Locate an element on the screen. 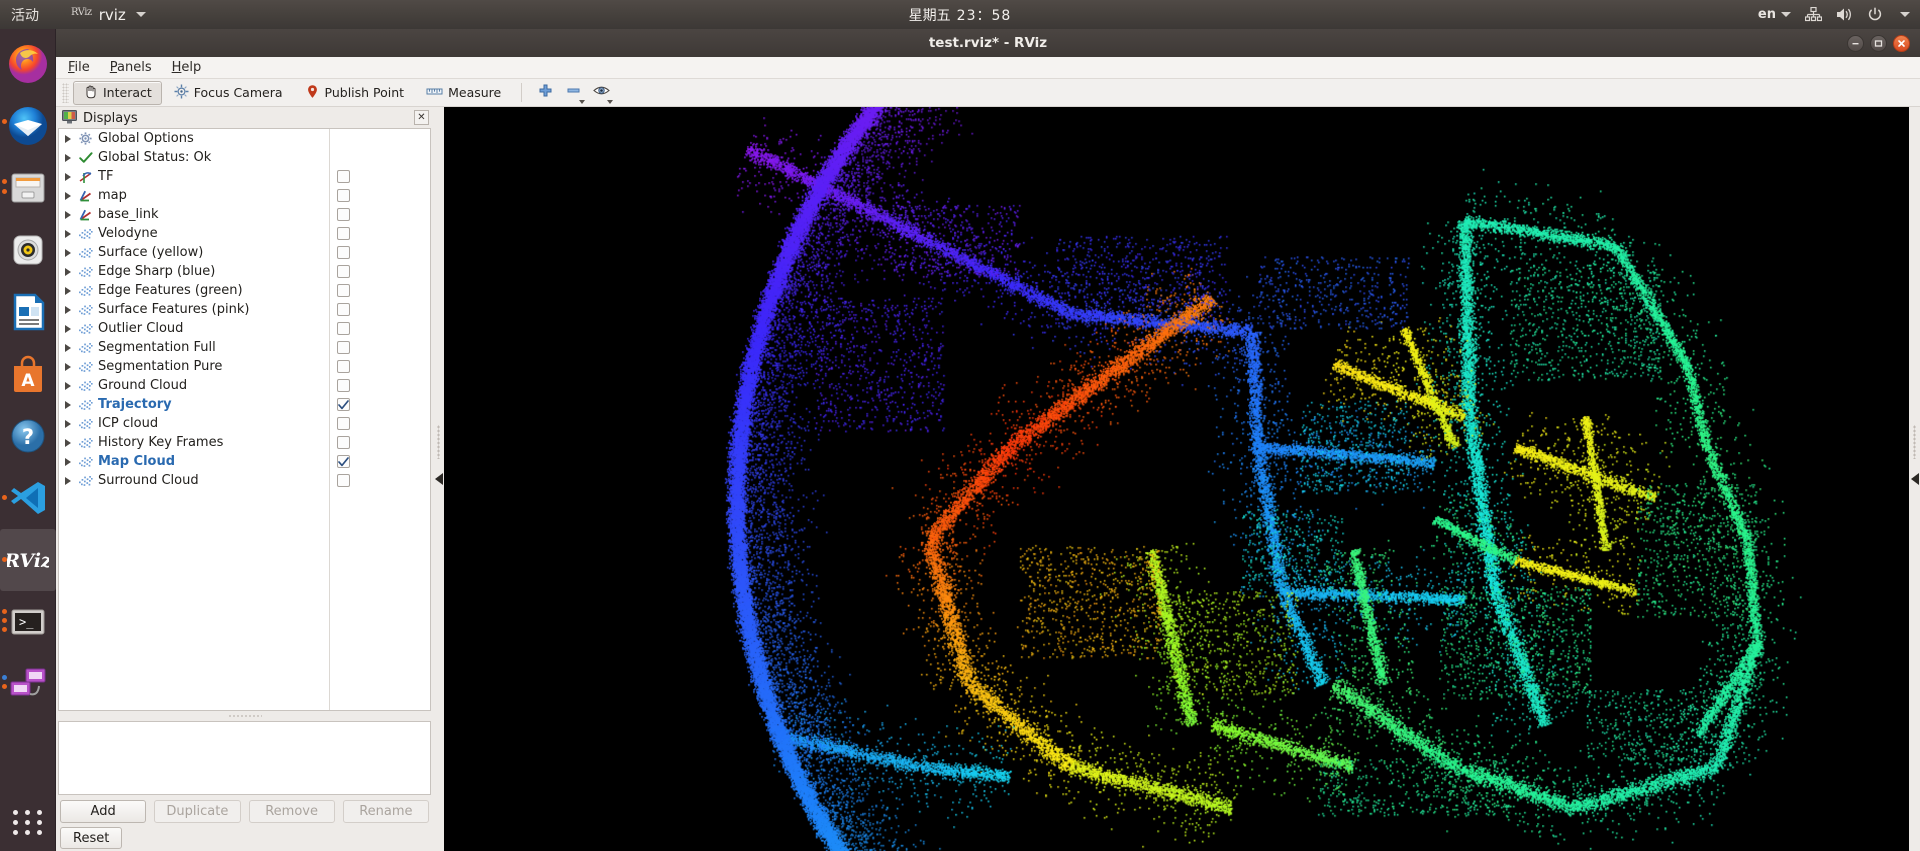 This screenshot has height=851, width=1920. dock-item-ubuntu-software: A is located at coordinates (28, 374).